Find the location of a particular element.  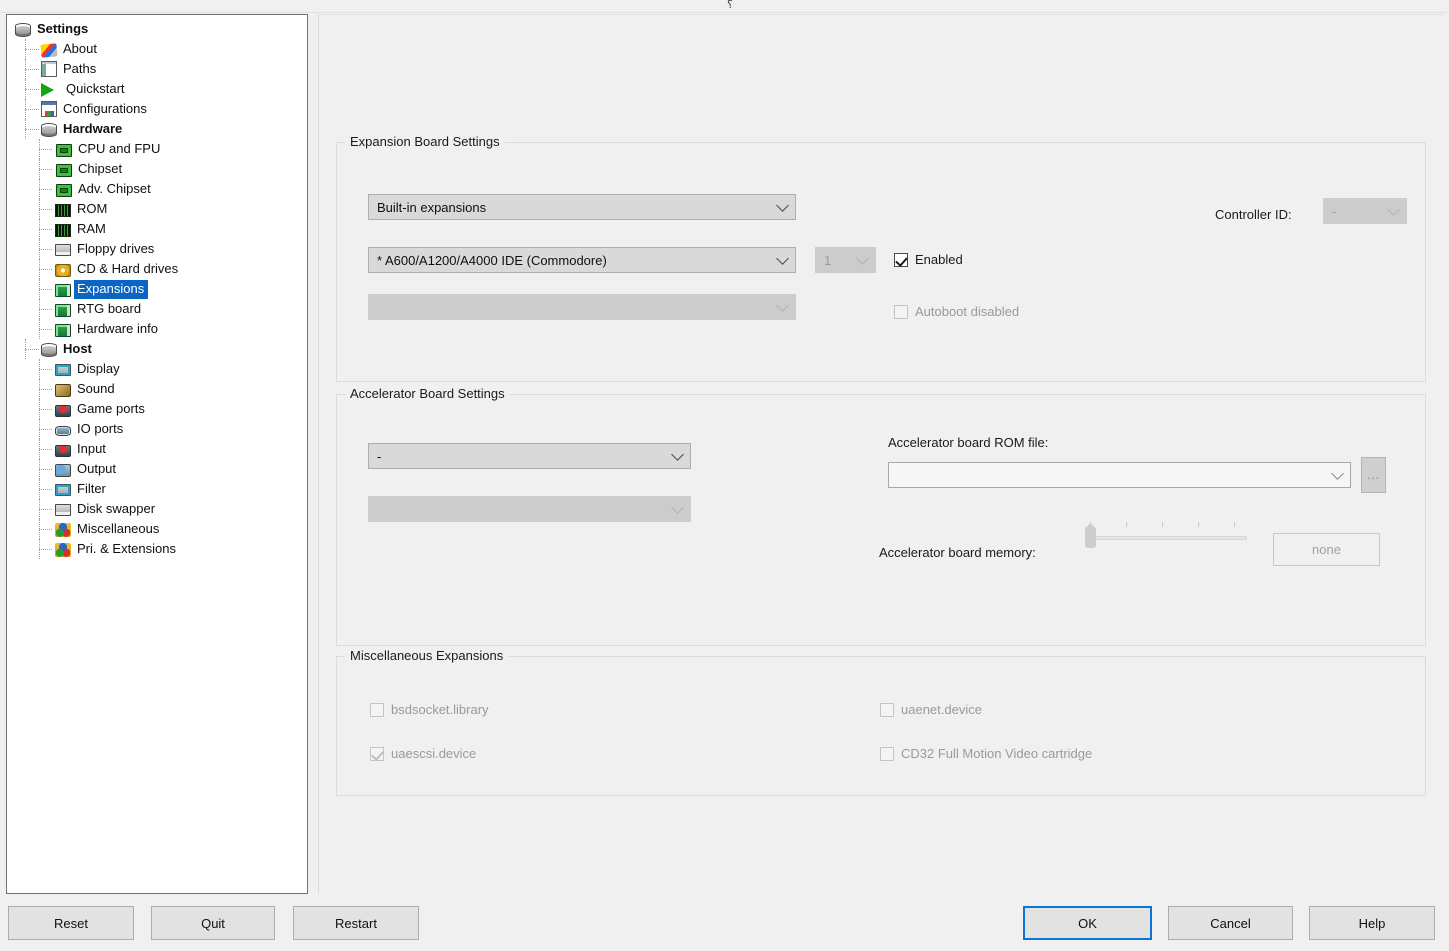

sidebar-item-label: Floppy drives is located at coordinates (116, 248).